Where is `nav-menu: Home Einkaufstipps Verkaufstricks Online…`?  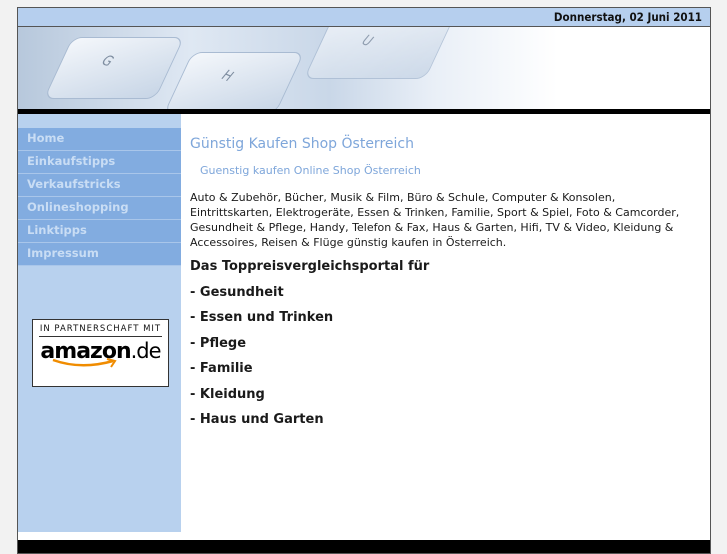 nav-menu: Home Einkaufstipps Verkaufstricks Online… is located at coordinates (99, 197).